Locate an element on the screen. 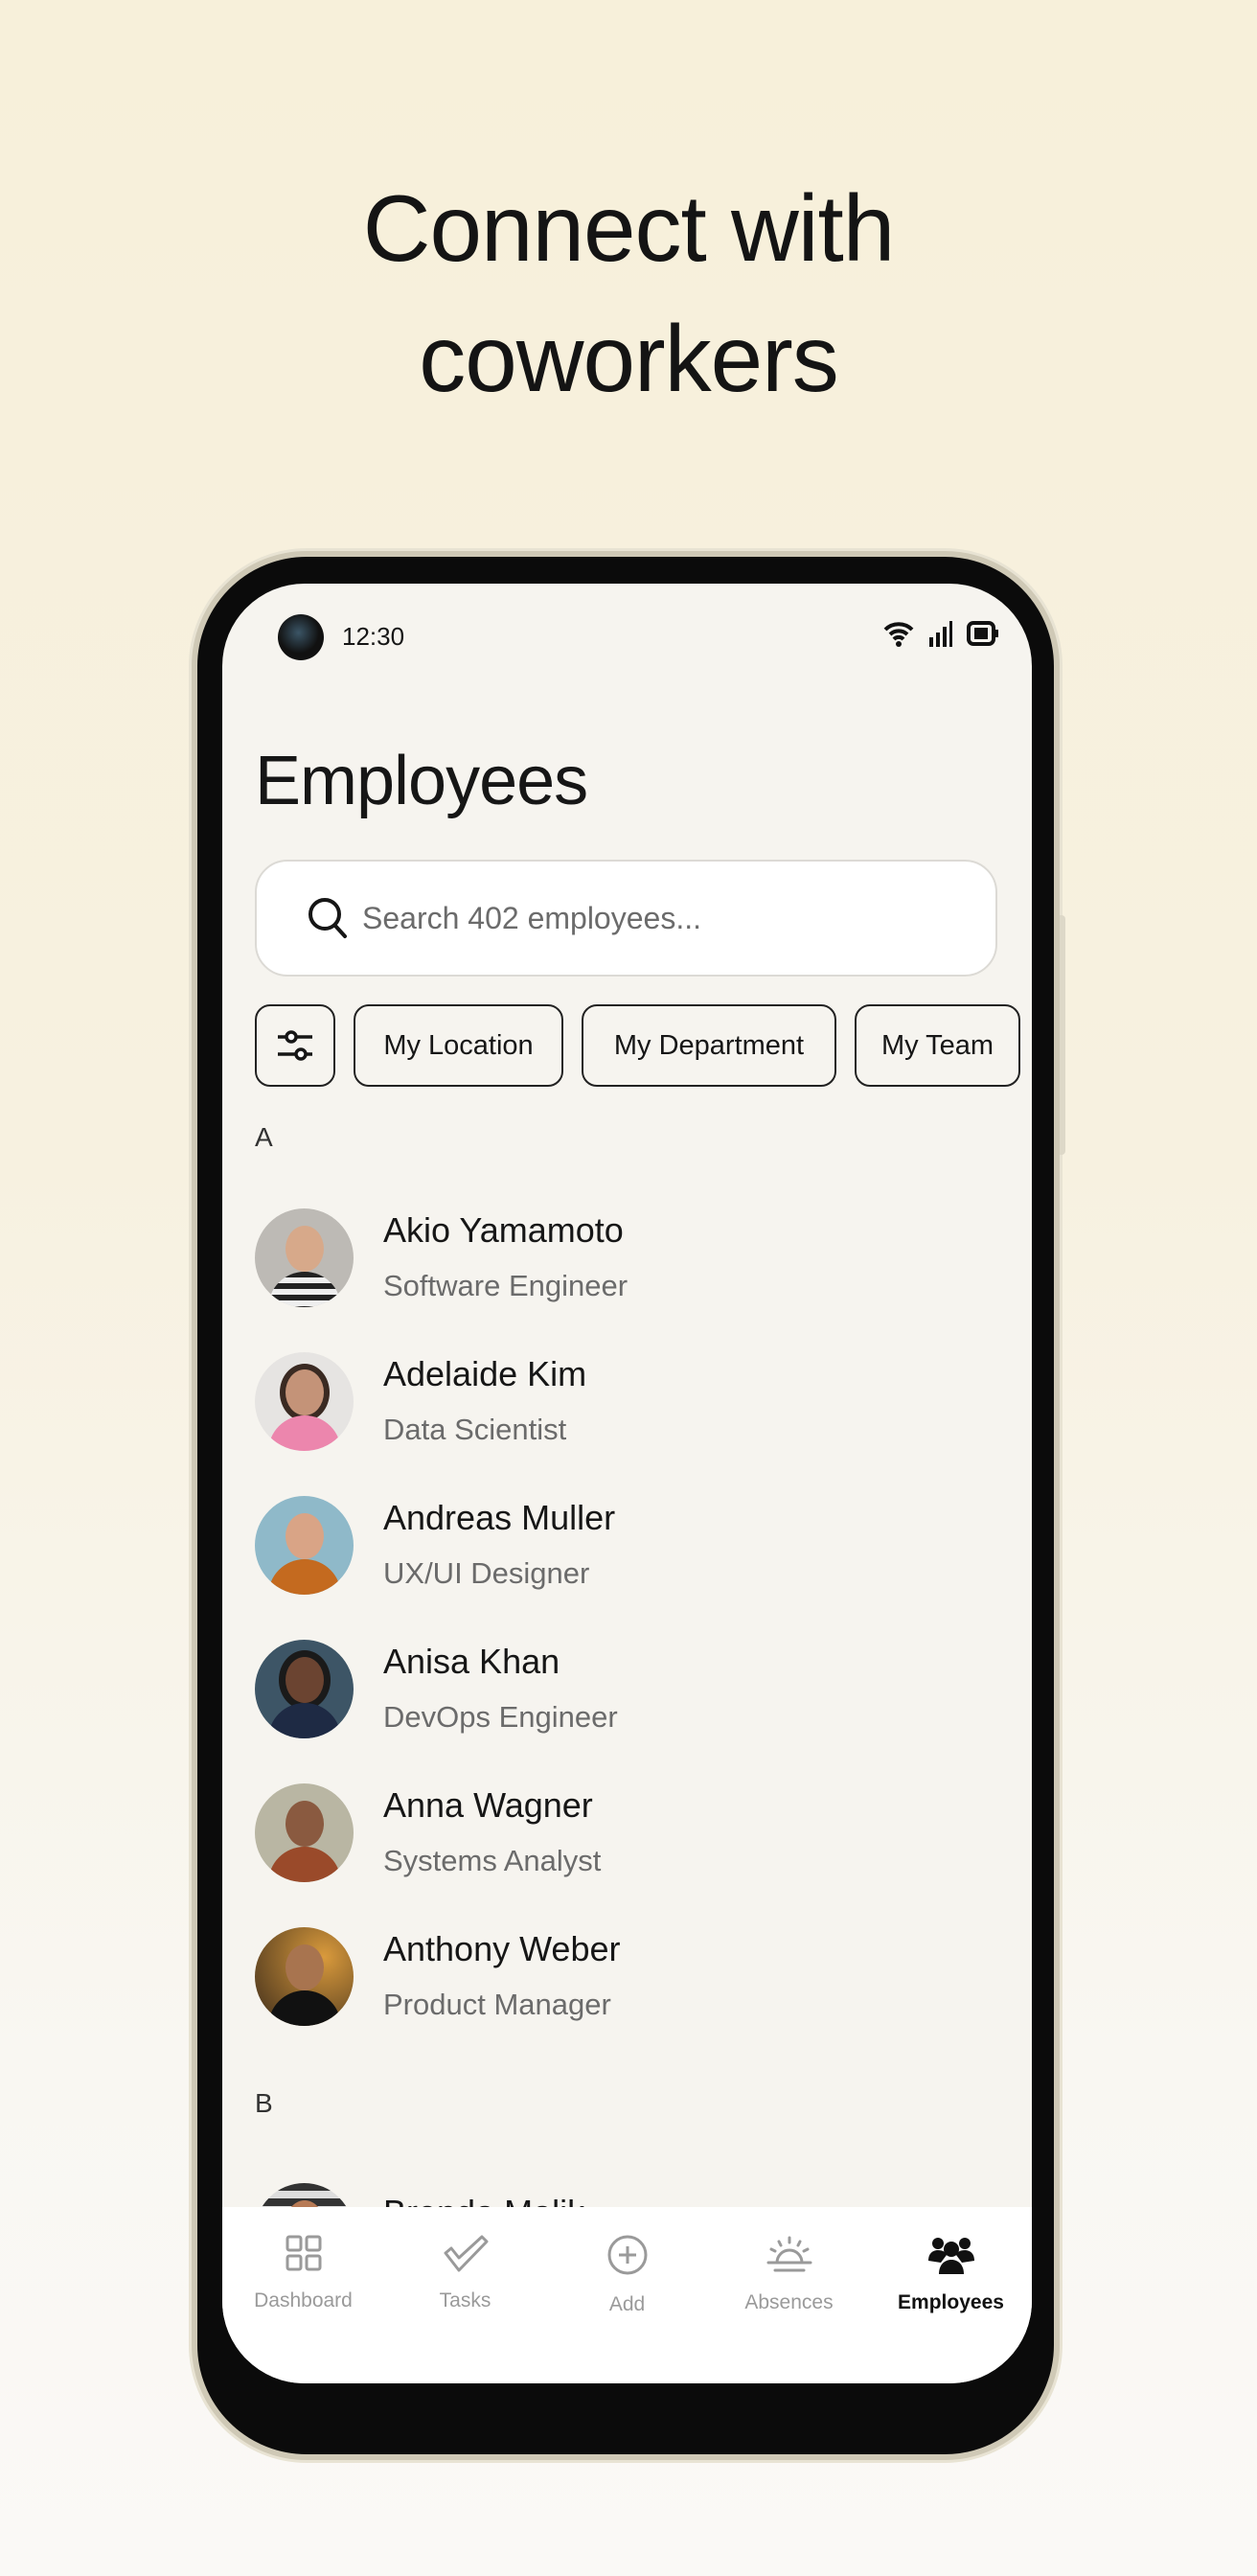 This screenshot has height=2576, width=1257. list-item: Anisa Khan DevOps Engineer is located at coordinates (436, 1688).